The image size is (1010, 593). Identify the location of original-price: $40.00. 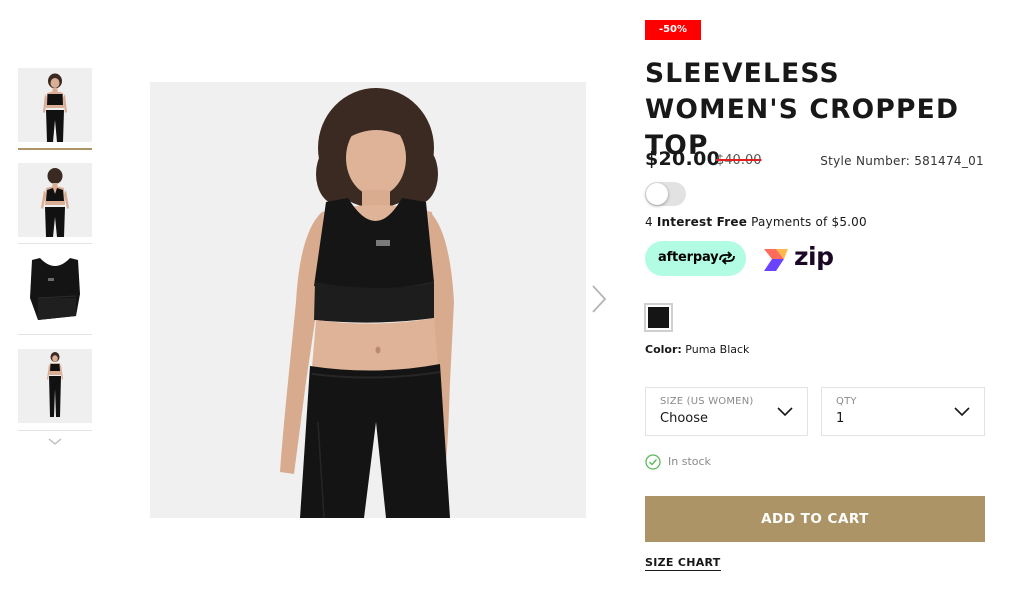
(739, 160).